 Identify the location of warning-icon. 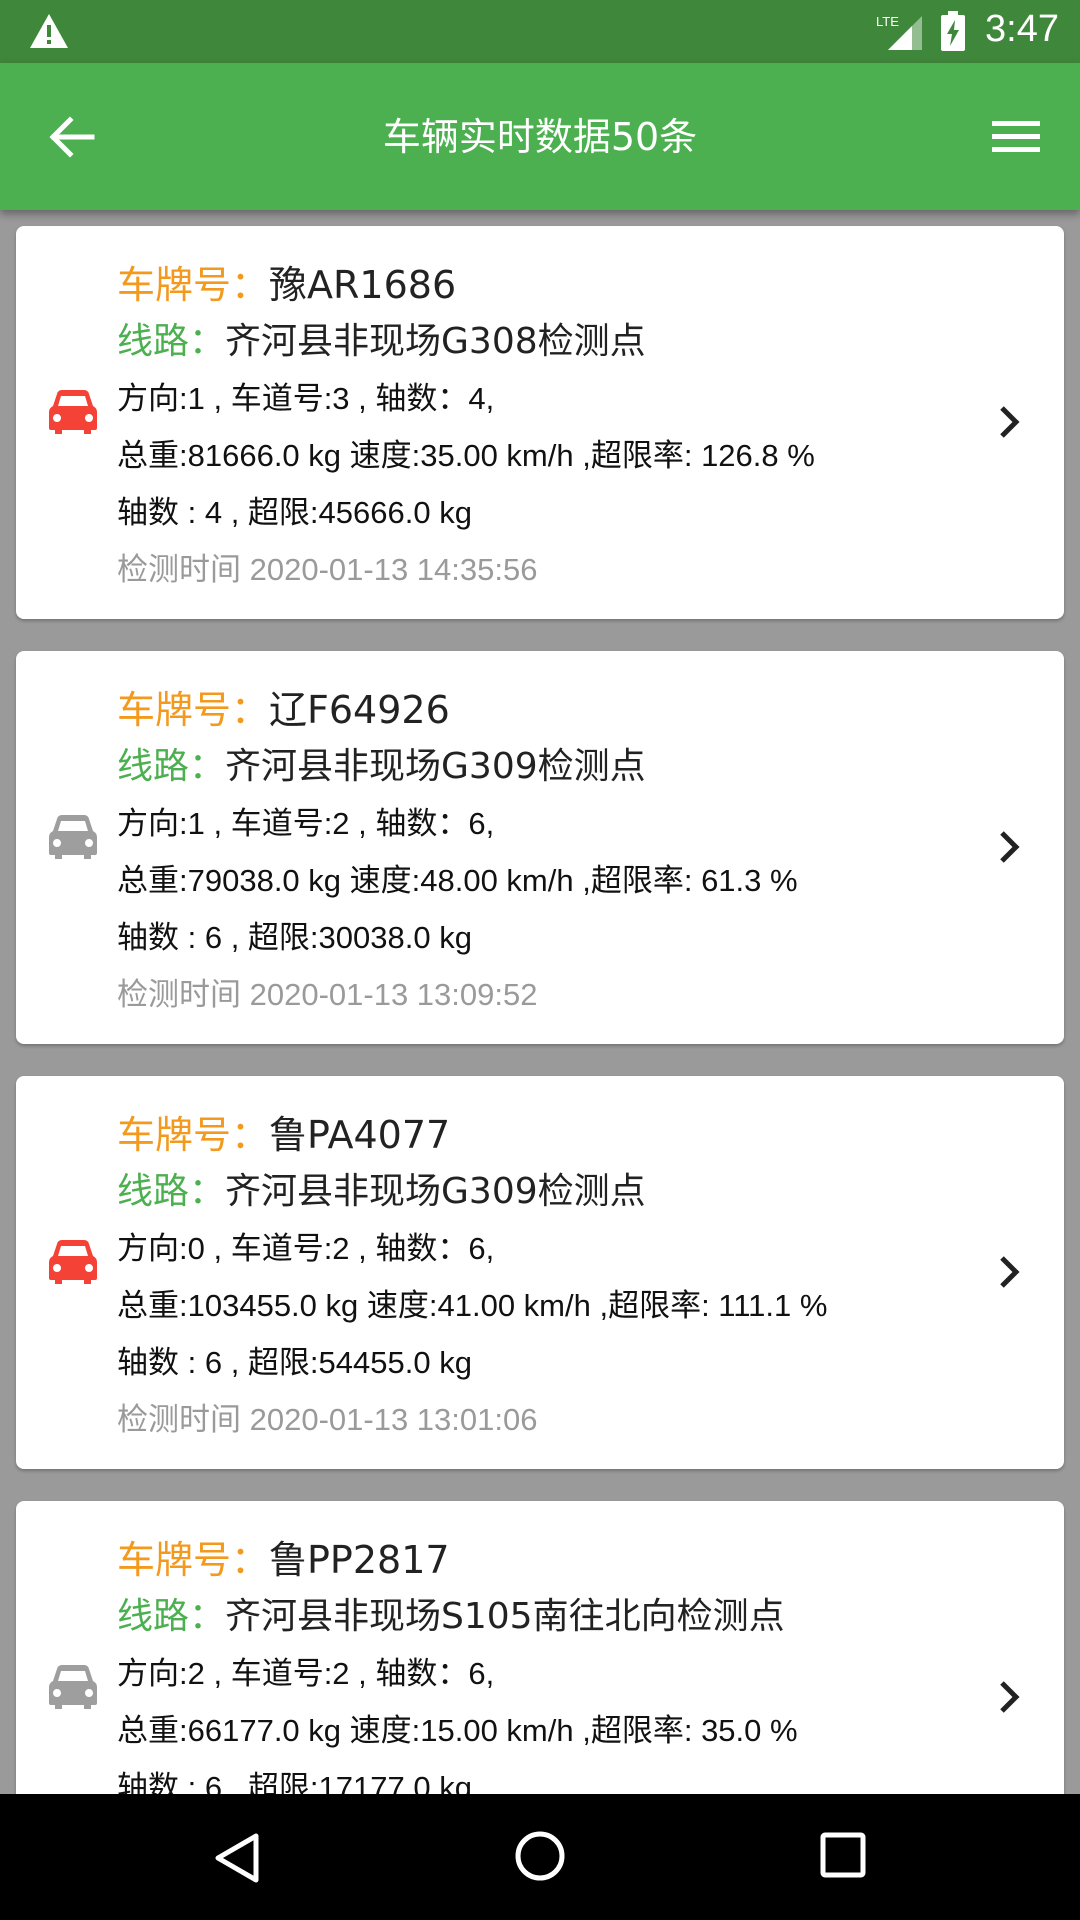
(49, 31).